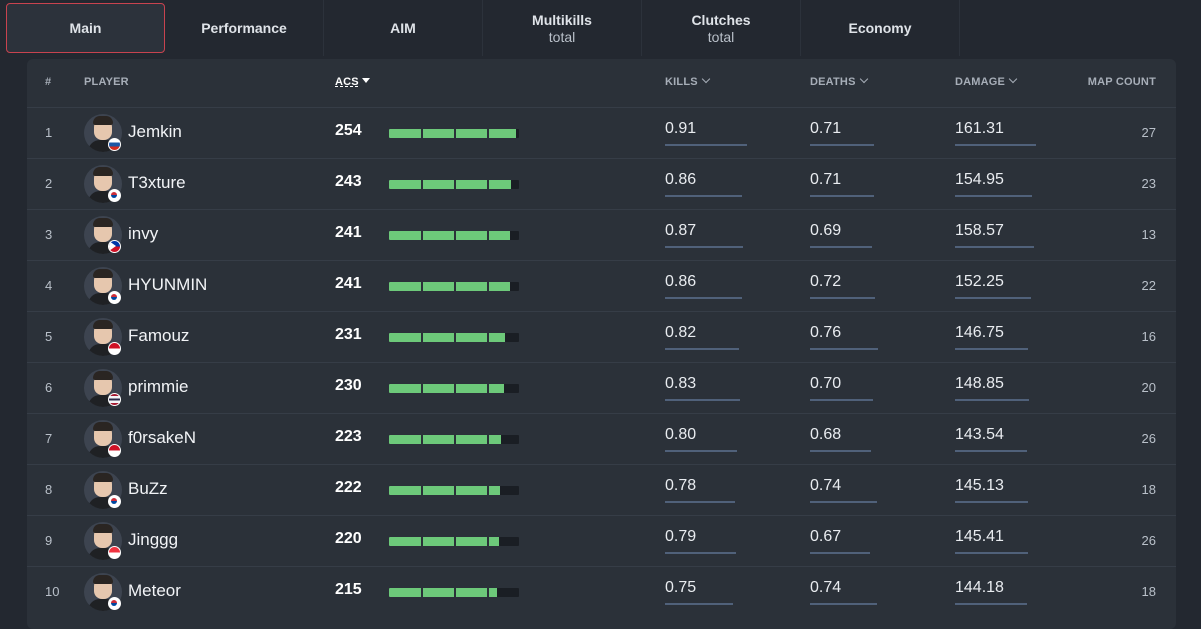  I want to click on column-header-acs: ACS, so click(352, 82).